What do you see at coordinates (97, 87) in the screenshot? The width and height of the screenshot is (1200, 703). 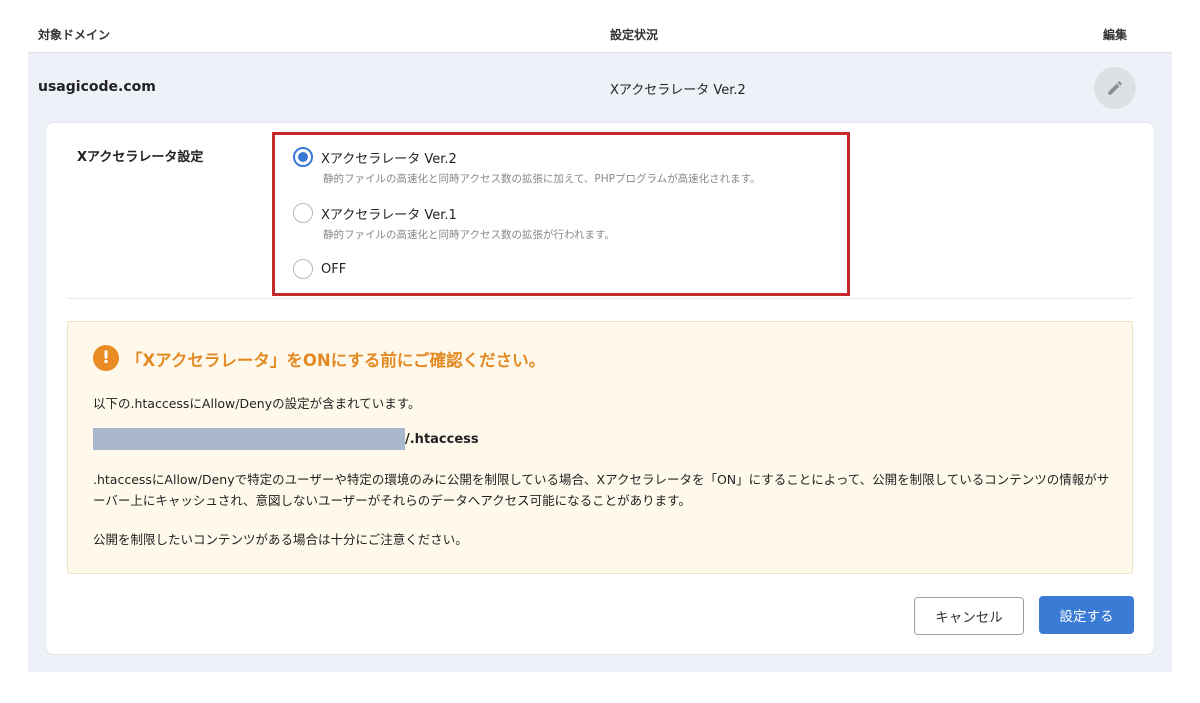 I see `domain-name: usagicode.com` at bounding box center [97, 87].